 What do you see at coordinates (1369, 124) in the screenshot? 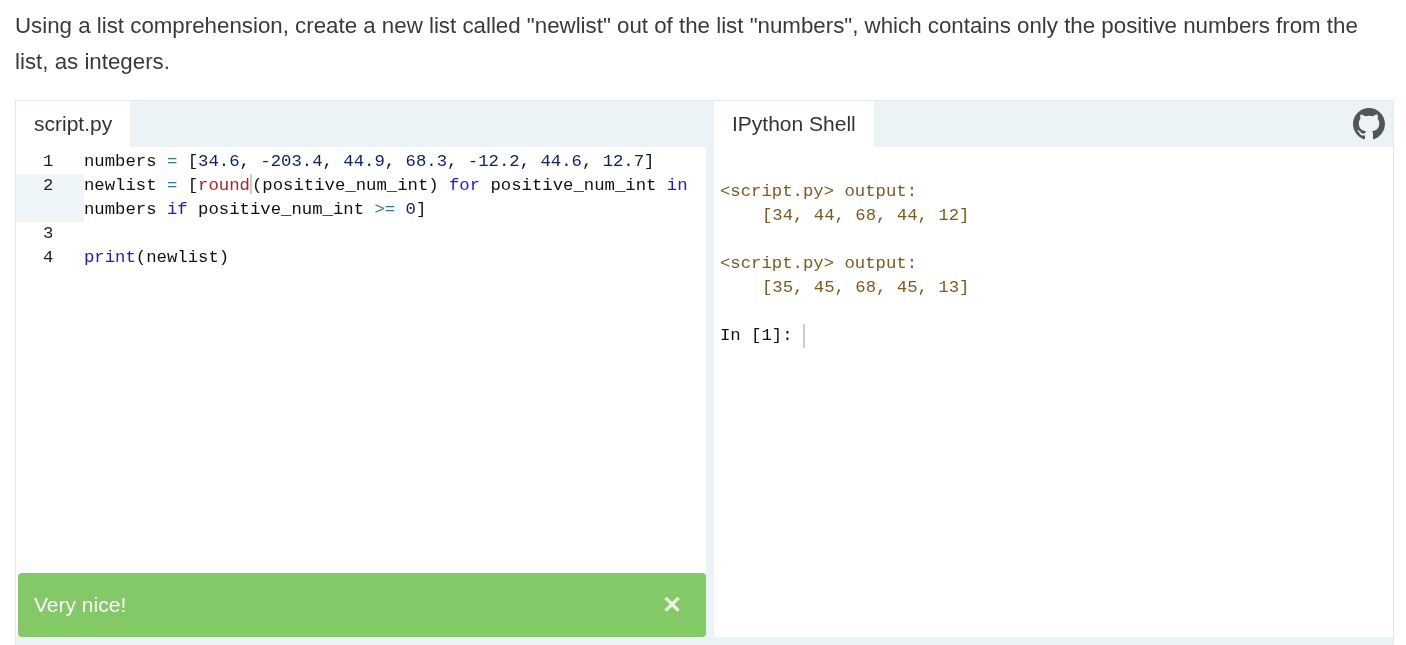
I see `github-icon` at bounding box center [1369, 124].